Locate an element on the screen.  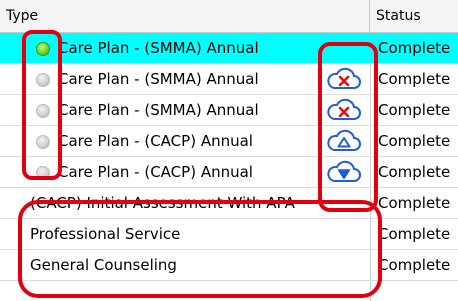
grid-header: Type Status is located at coordinates (229, 16).